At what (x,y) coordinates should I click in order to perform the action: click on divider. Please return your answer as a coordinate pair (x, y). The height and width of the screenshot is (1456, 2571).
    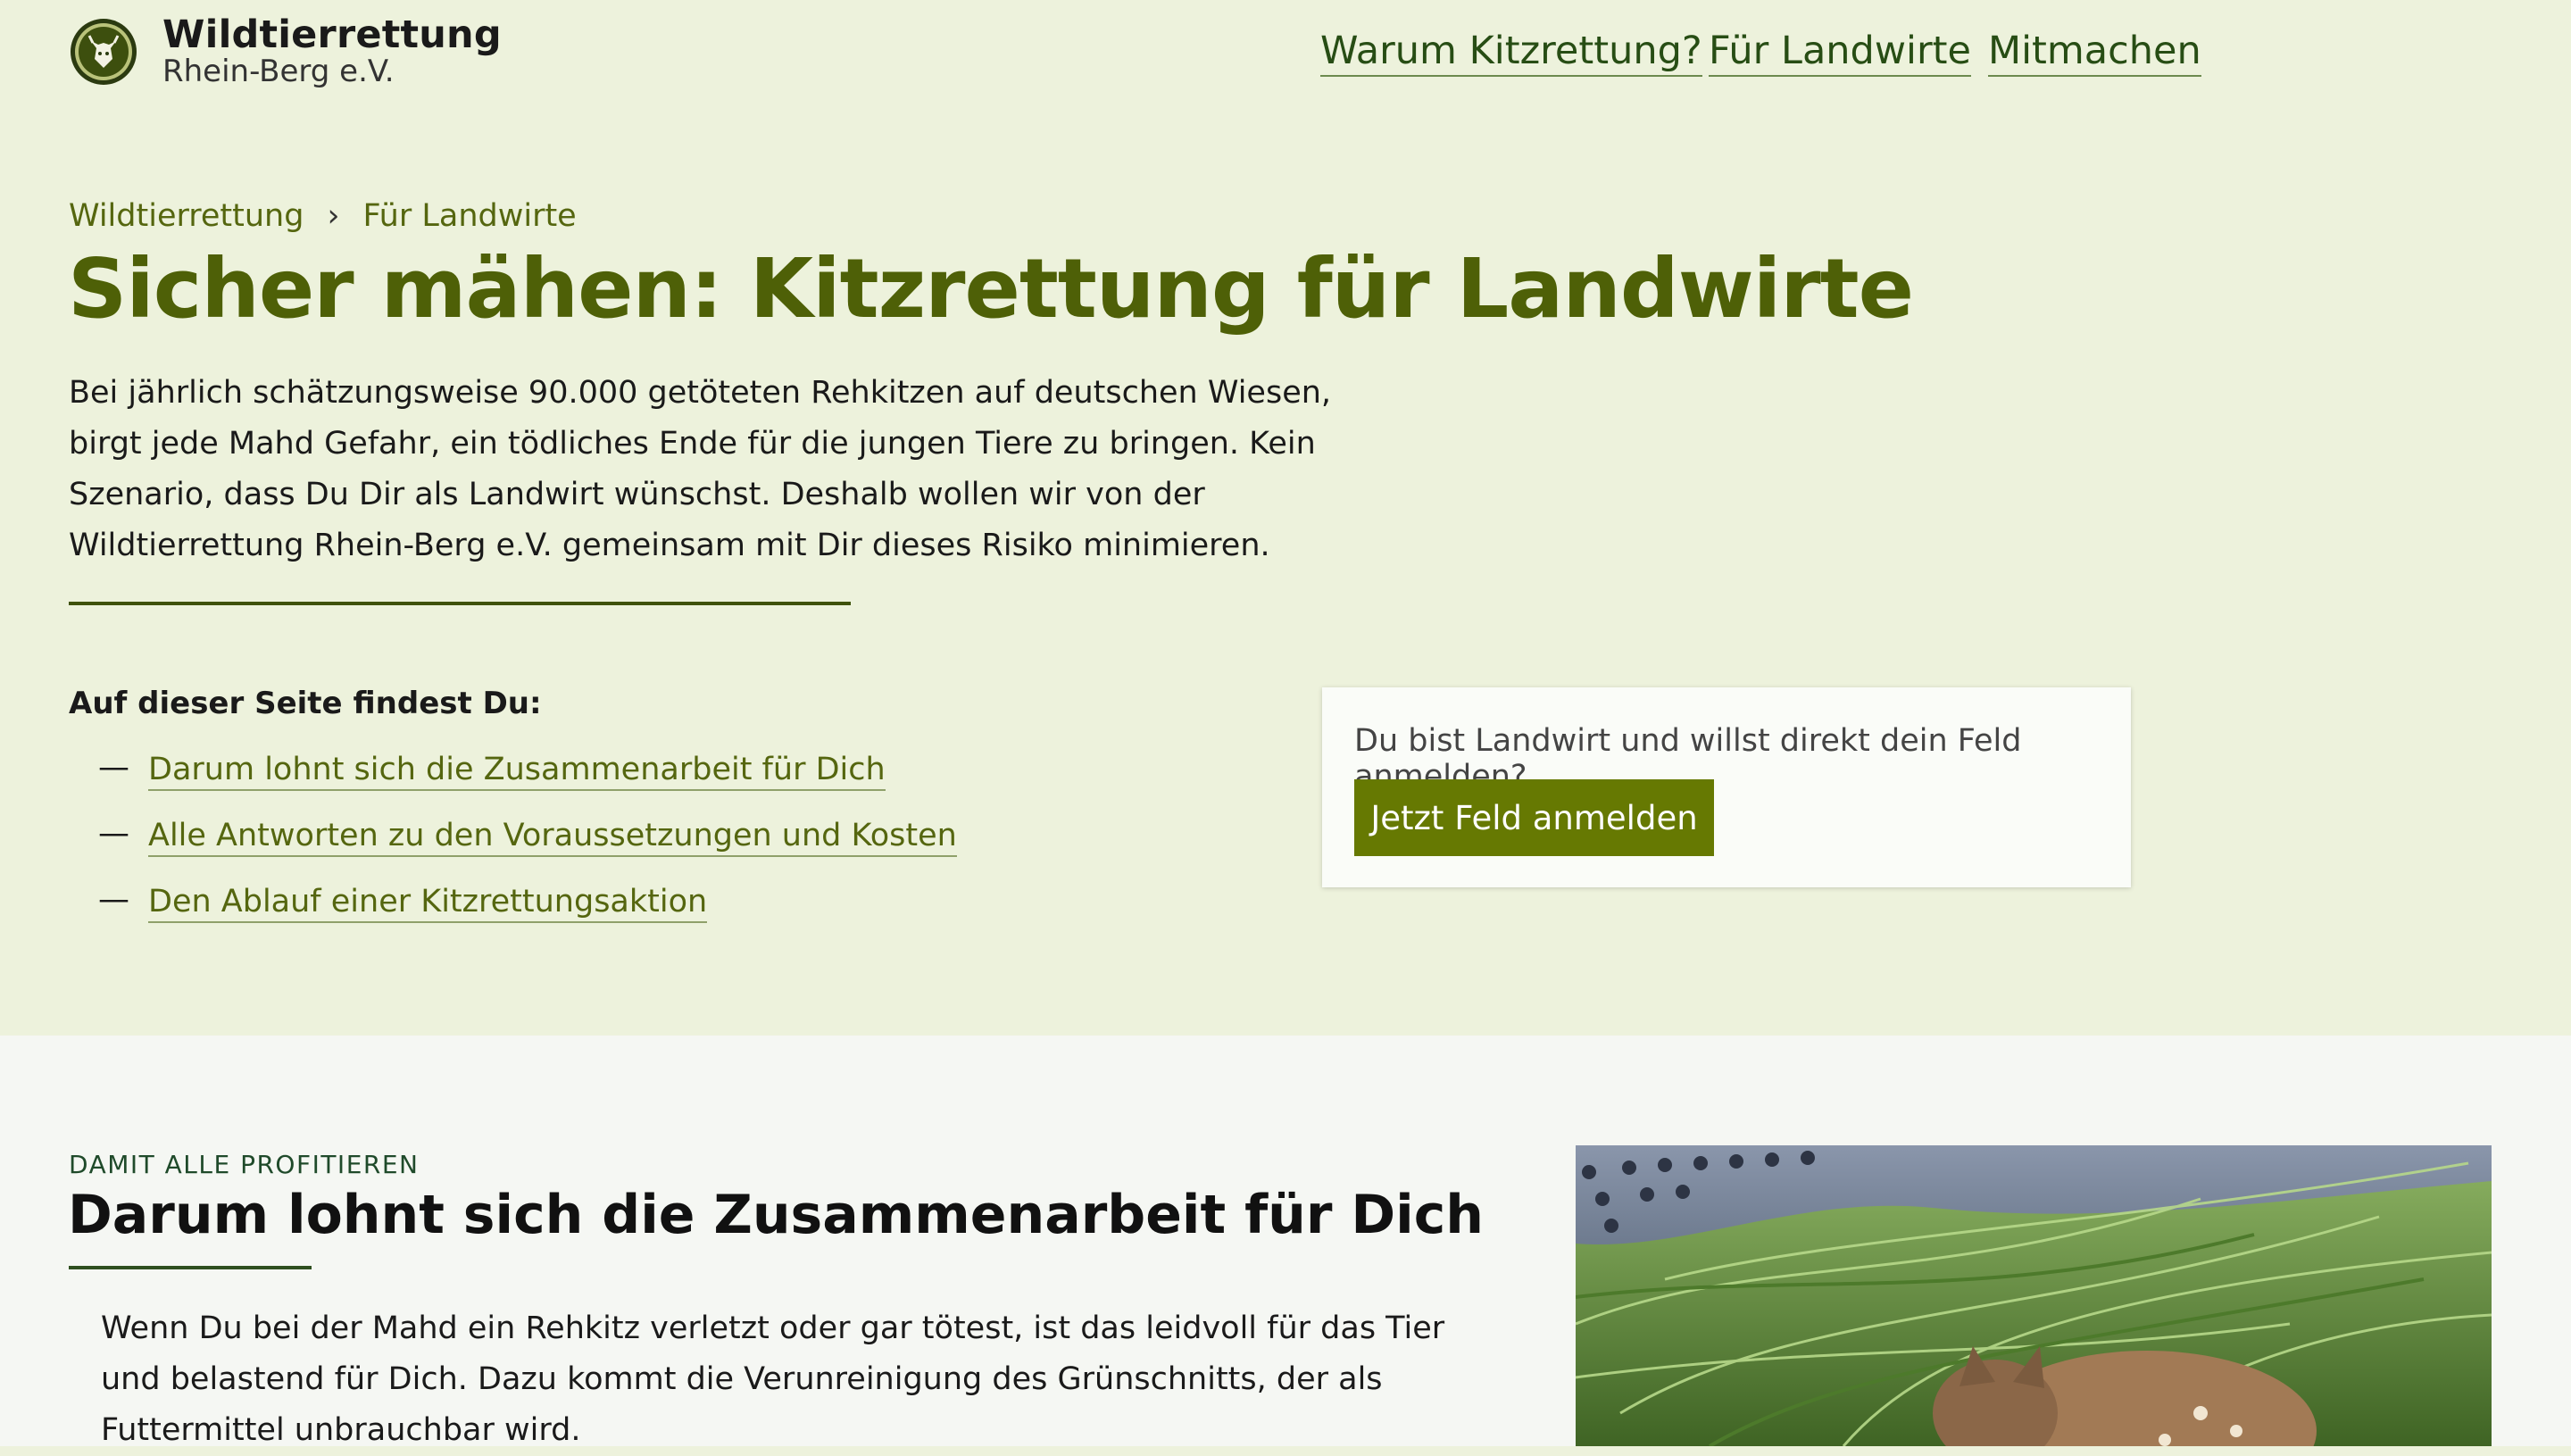
    Looking at the image, I should click on (460, 604).